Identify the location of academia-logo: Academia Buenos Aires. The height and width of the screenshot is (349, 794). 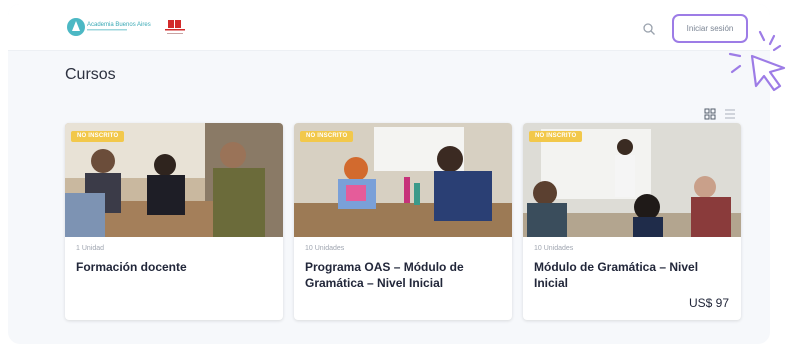
(128, 30).